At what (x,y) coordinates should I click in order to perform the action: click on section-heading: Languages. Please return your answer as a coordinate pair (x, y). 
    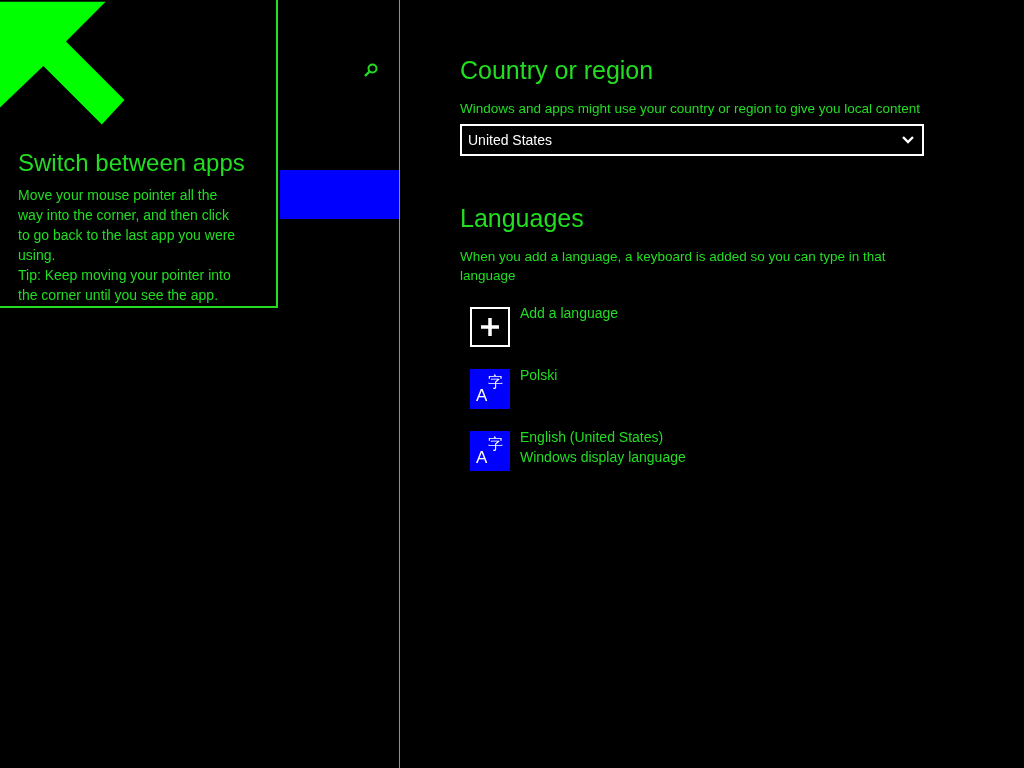
    Looking at the image, I should click on (522, 218).